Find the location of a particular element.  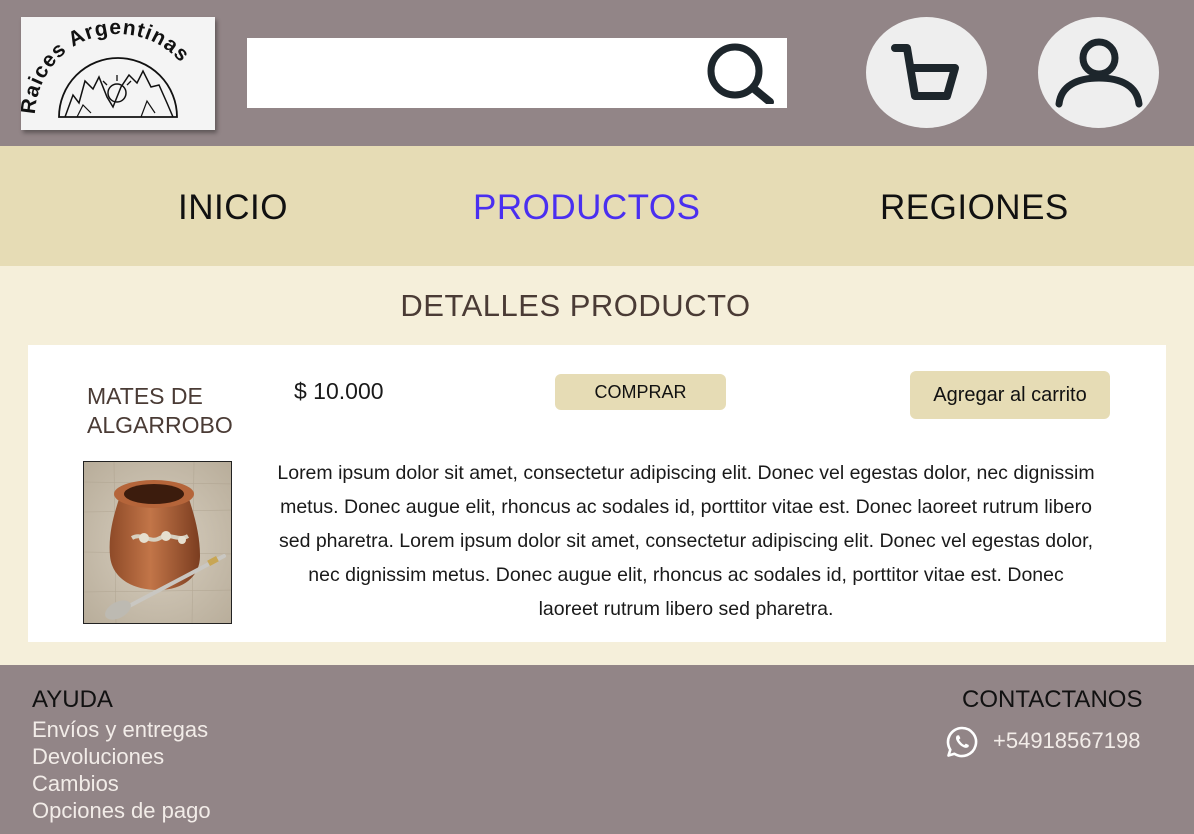

cart-icon is located at coordinates (924, 71).